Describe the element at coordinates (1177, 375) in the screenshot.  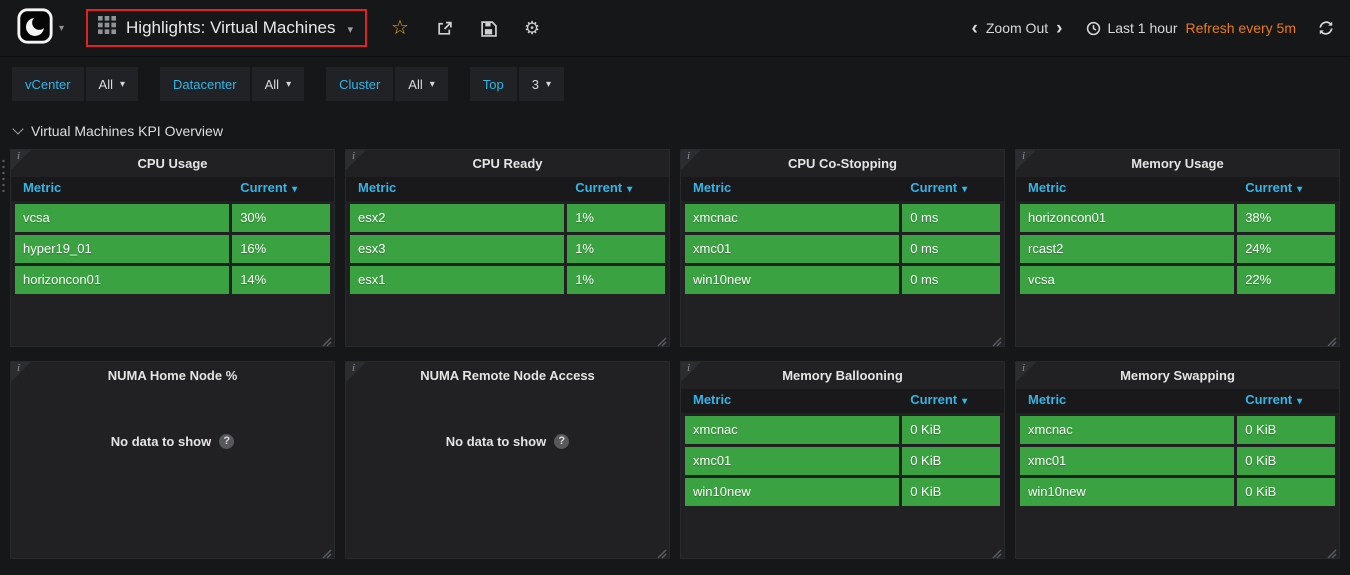
I see `panel-title: Memory Swapping` at that location.